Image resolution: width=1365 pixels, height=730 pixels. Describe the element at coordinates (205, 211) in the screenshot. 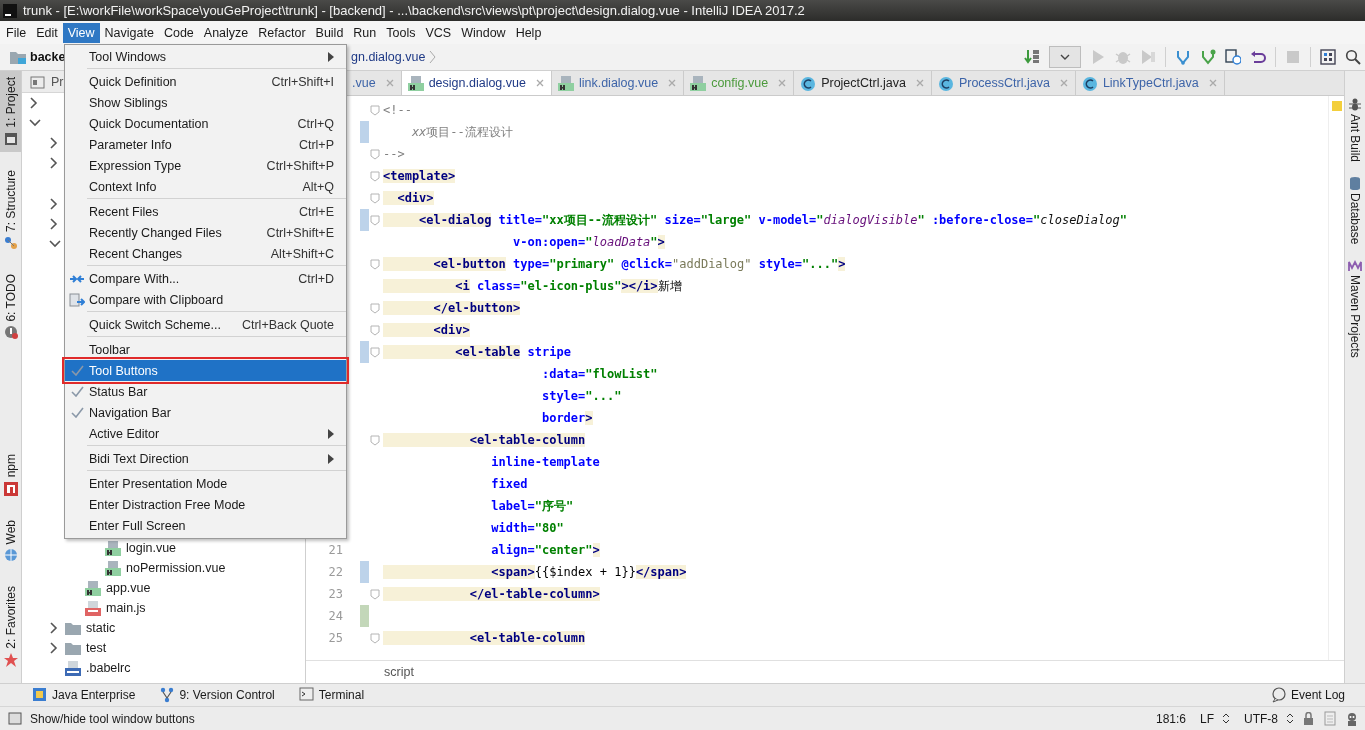

I see `menu-item: Recent Files Ctrl+E` at that location.